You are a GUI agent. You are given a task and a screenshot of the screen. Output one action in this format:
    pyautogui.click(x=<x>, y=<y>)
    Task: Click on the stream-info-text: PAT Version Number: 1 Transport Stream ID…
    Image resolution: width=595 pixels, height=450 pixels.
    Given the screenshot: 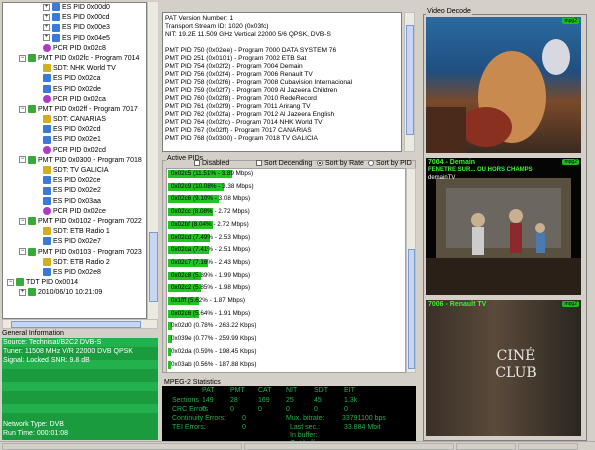 What is the action you would take?
    pyautogui.click(x=282, y=82)
    